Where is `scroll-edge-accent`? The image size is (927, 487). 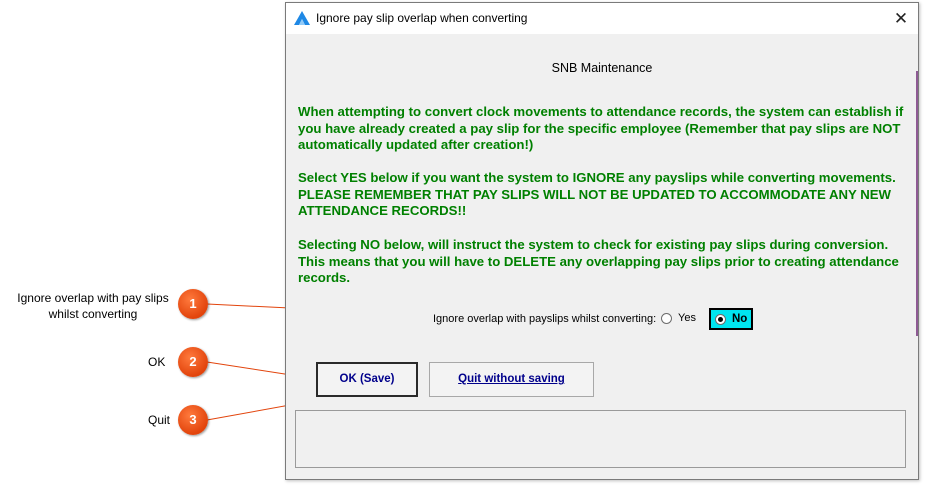 scroll-edge-accent is located at coordinates (917, 203).